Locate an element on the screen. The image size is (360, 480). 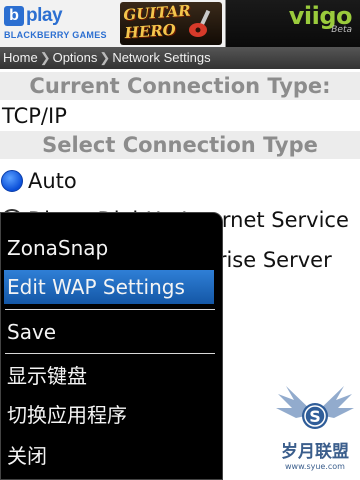
menu-item-save: Save is located at coordinates (31, 332).